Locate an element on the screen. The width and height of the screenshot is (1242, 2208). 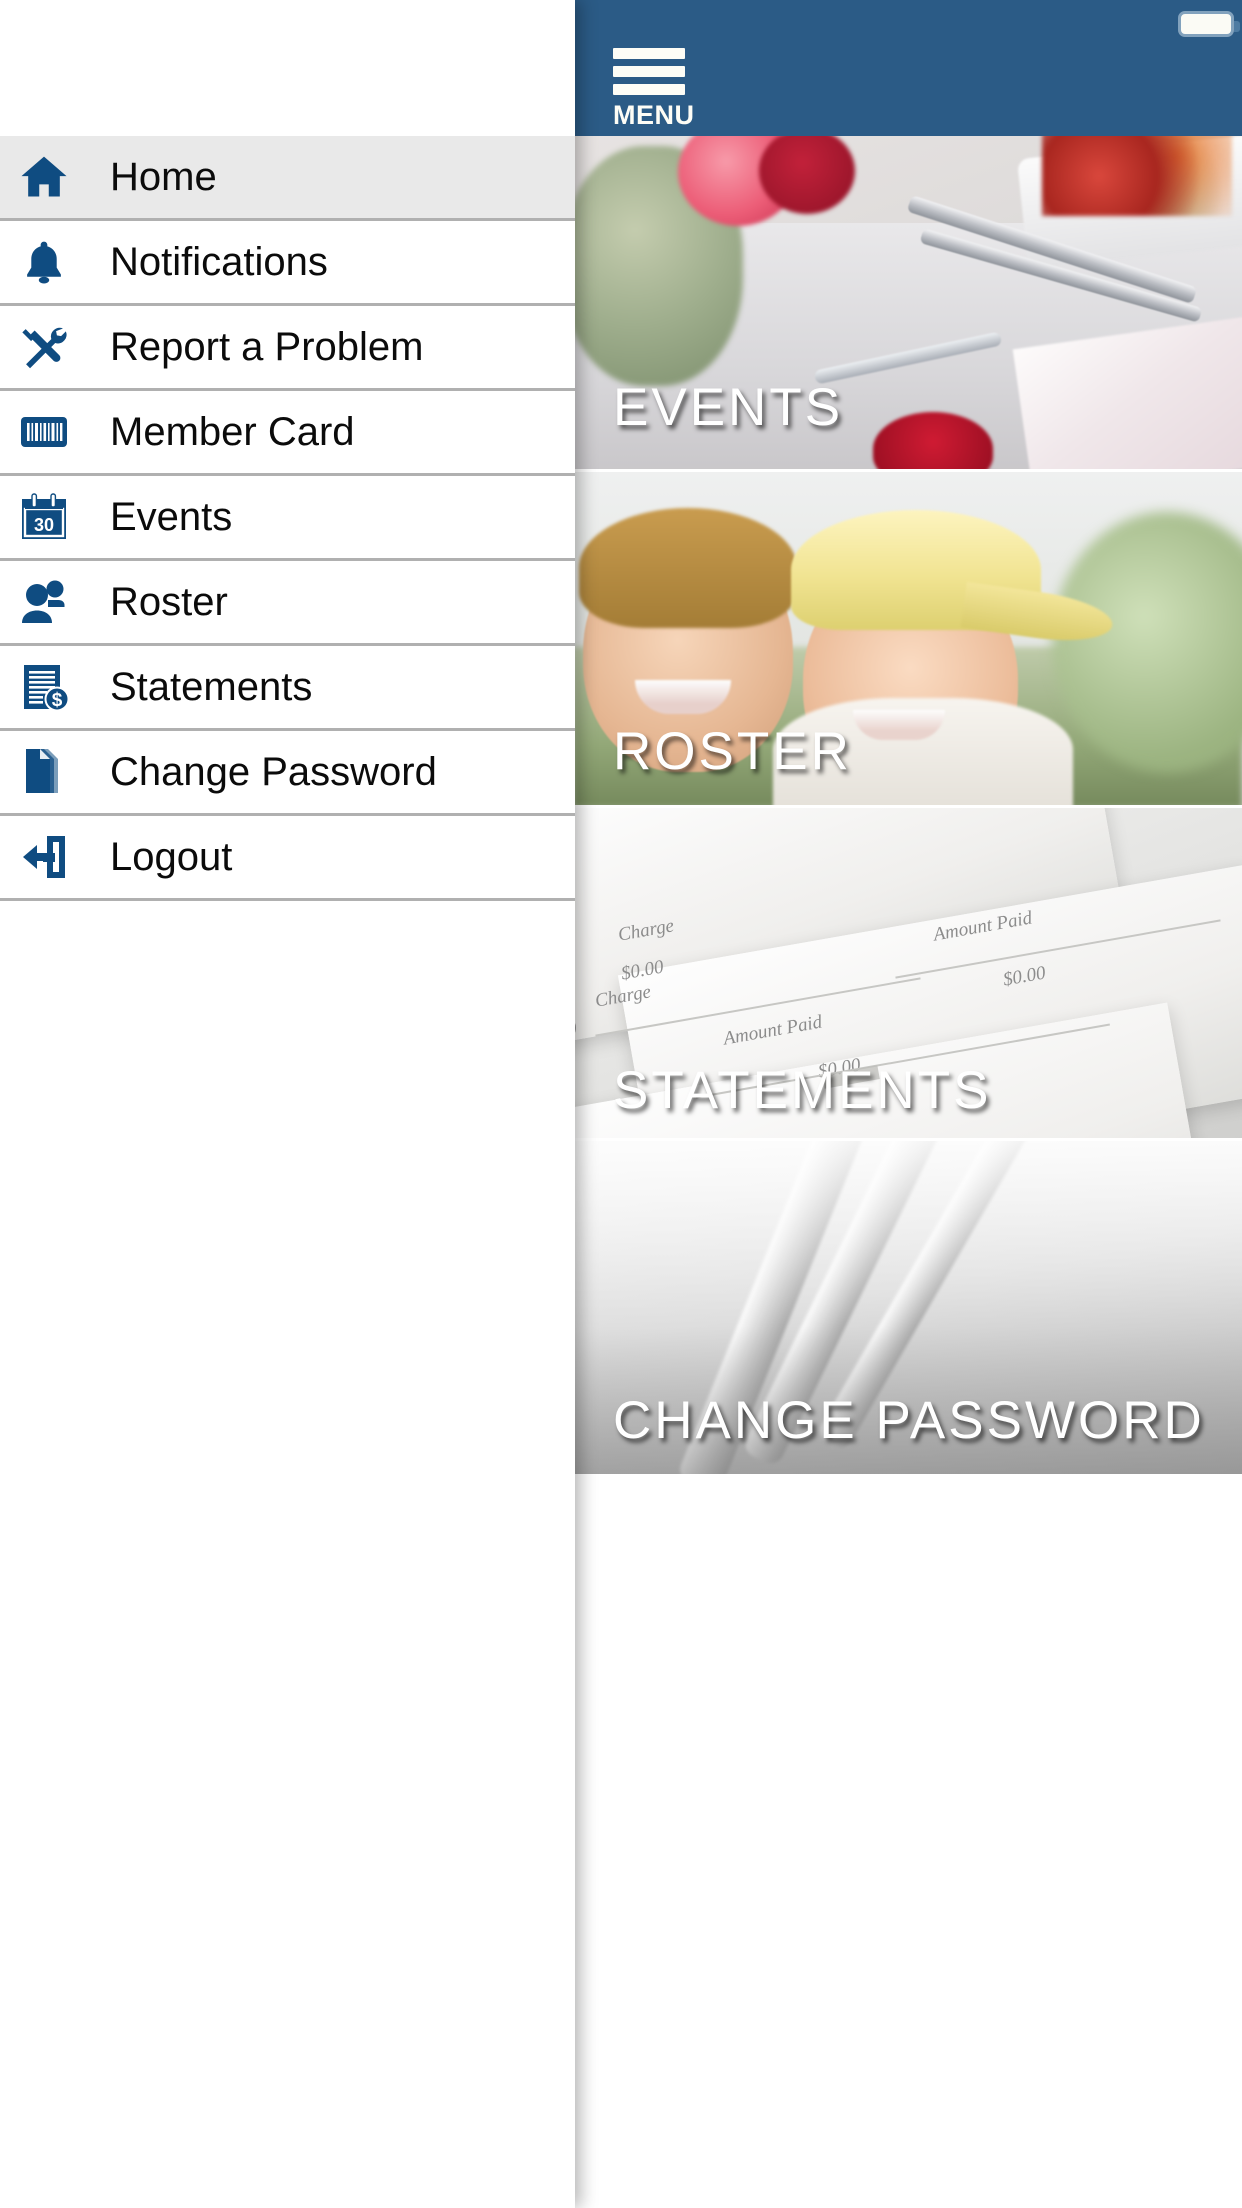
sidebar-item-change-password: Change Password is located at coordinates (287, 773).